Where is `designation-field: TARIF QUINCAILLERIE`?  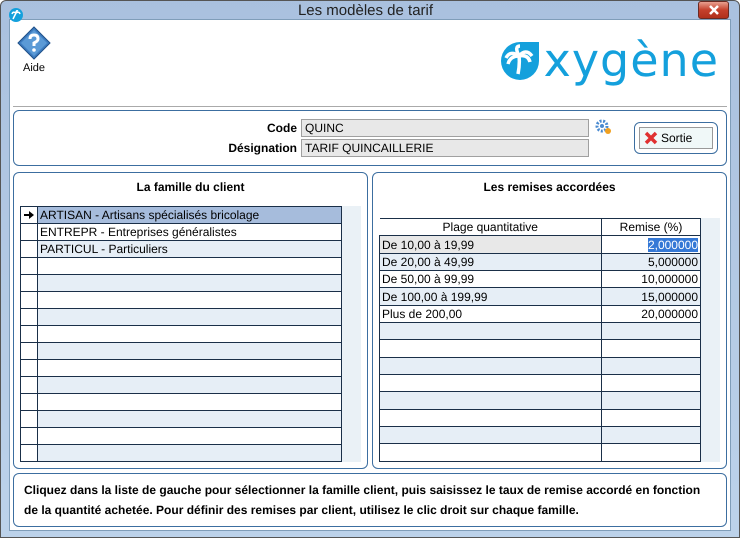
designation-field: TARIF QUINCAILLERIE is located at coordinates (445, 148).